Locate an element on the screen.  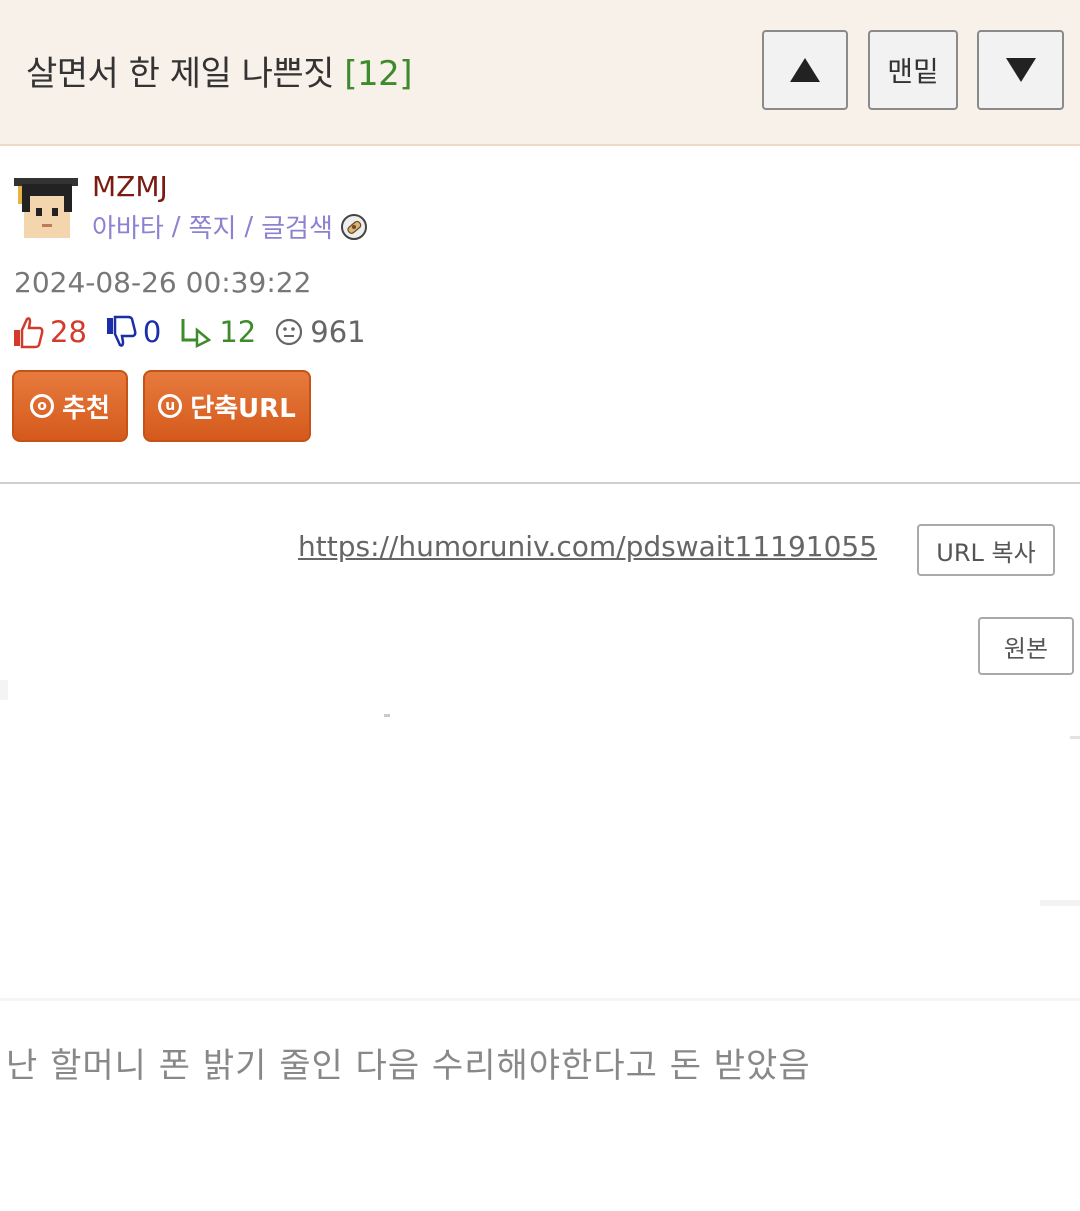
recommend-button: o 추천 is located at coordinates (70, 406).